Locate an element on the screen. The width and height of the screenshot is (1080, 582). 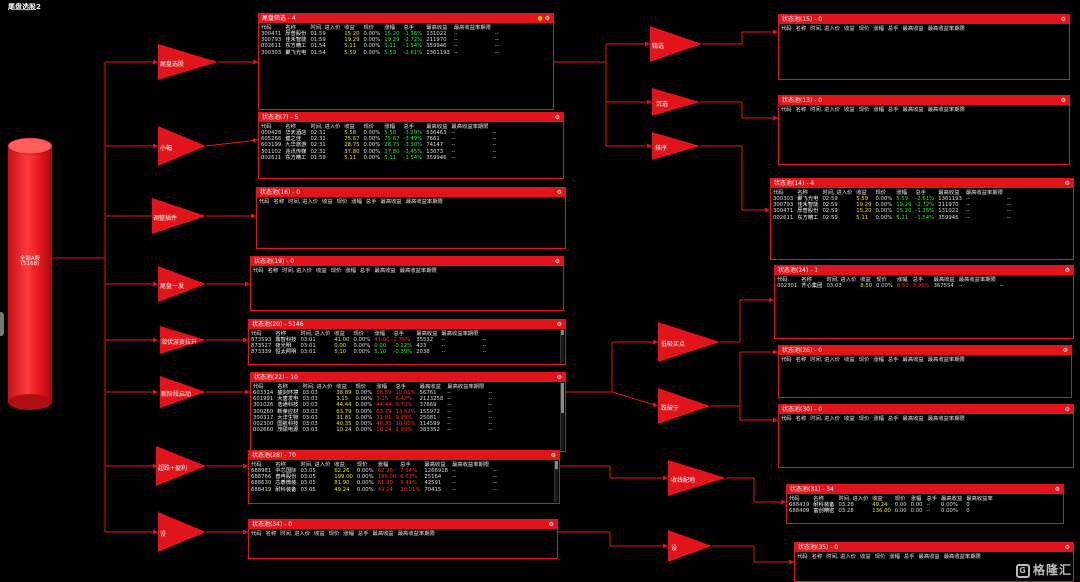
label-she2: 设 is located at coordinates (674, 547).